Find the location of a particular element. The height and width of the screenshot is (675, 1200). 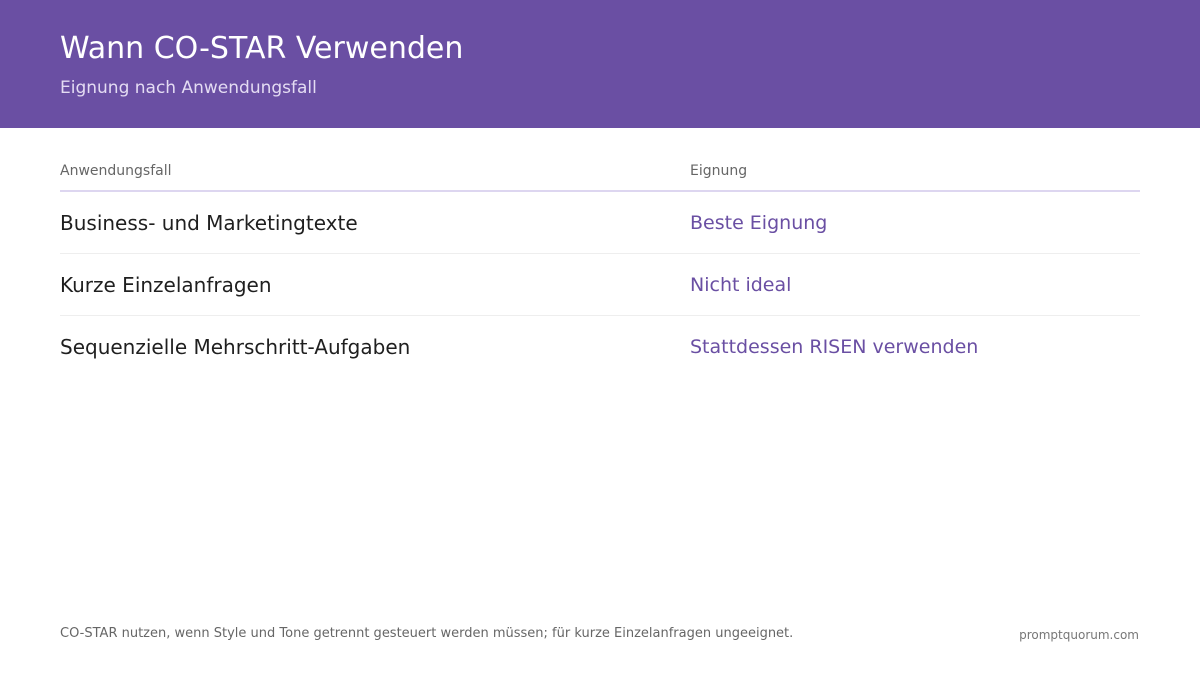

suitability-cell: Stattdessen RISEN verwenden is located at coordinates (834, 347).